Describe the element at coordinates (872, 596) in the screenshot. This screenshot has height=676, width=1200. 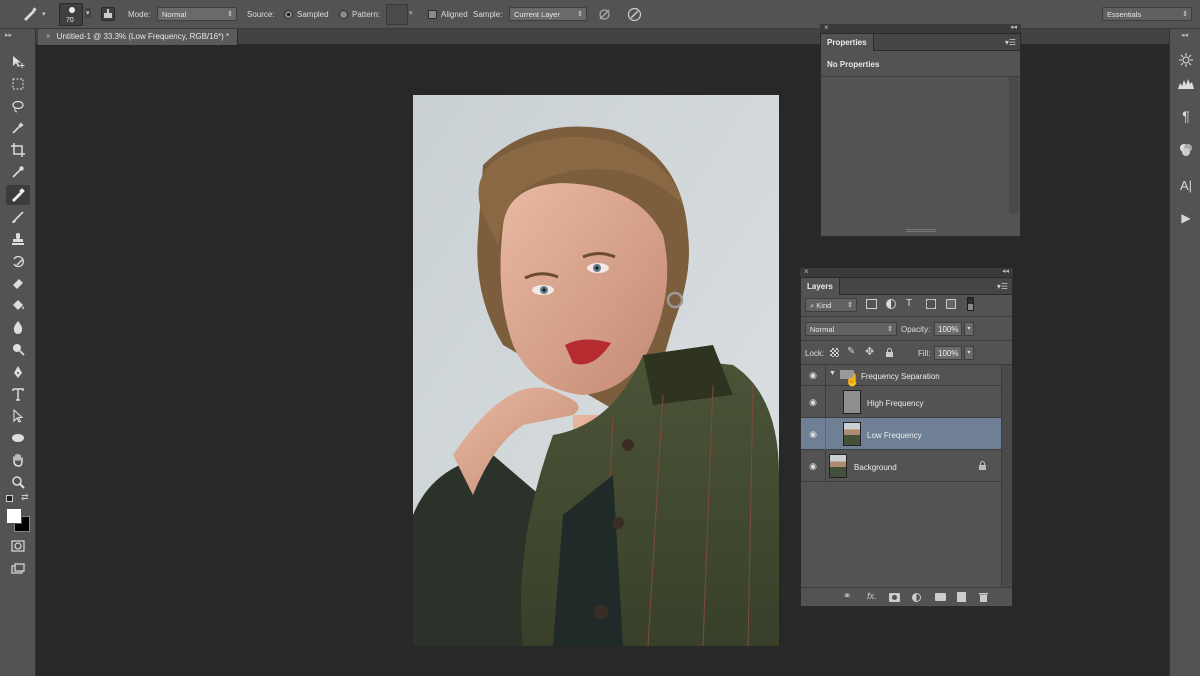
I see `layer-style-fx-icon: fx.` at that location.